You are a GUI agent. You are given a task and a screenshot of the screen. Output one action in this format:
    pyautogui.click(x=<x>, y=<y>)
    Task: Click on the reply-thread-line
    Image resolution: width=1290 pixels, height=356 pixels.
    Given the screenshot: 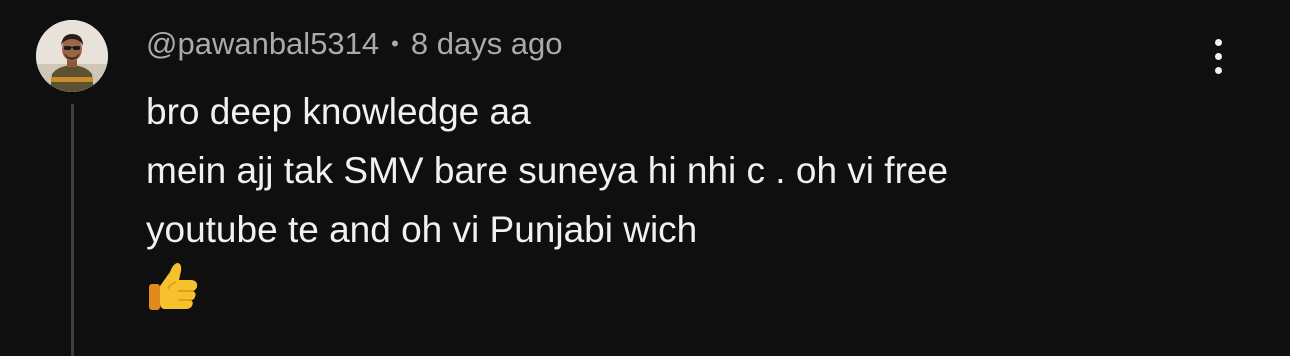 What is the action you would take?
    pyautogui.click(x=72, y=230)
    